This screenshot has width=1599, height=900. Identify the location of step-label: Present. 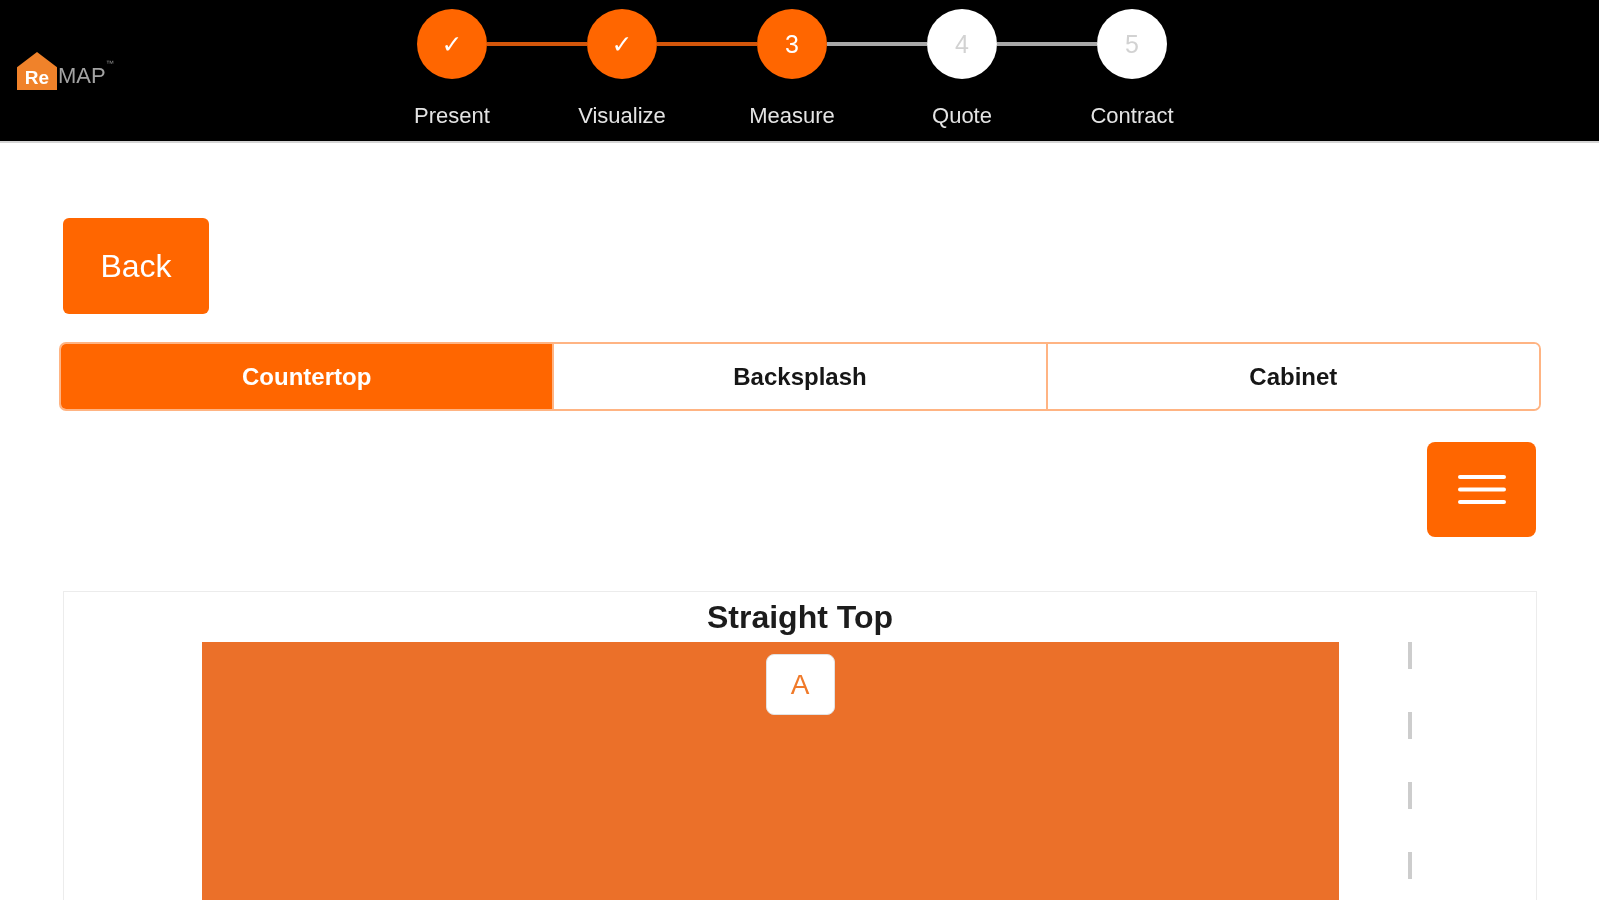
(452, 116).